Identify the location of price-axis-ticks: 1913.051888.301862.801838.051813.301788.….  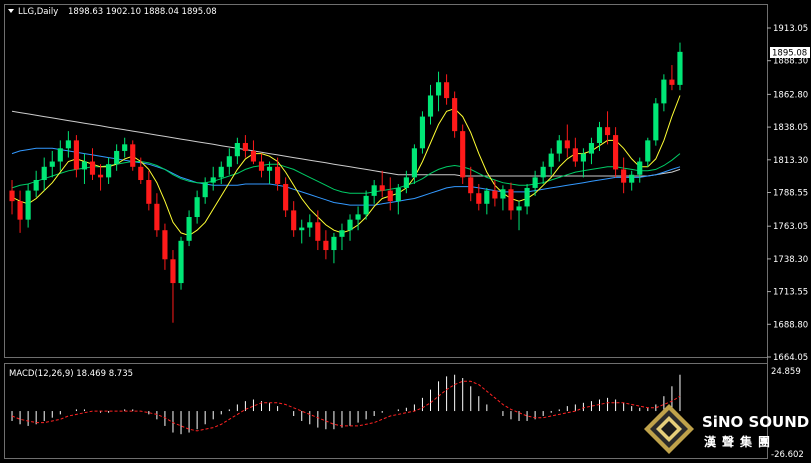
(787, 193).